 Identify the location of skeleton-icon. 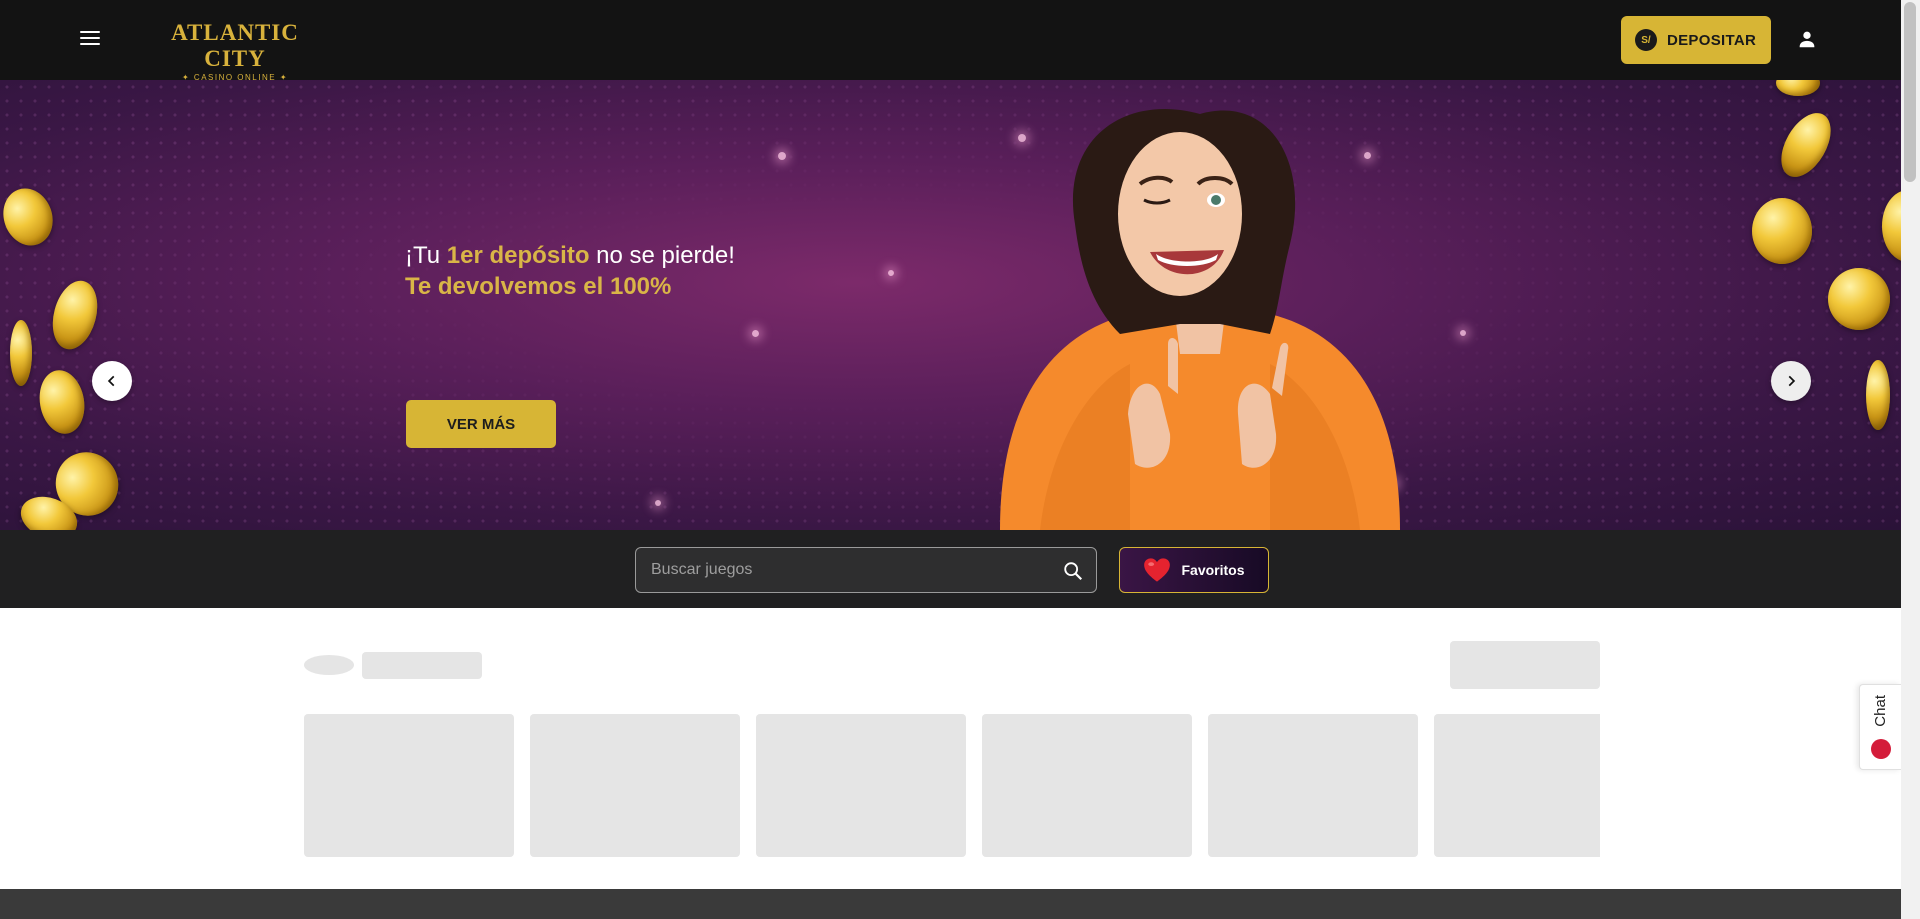
(329, 665).